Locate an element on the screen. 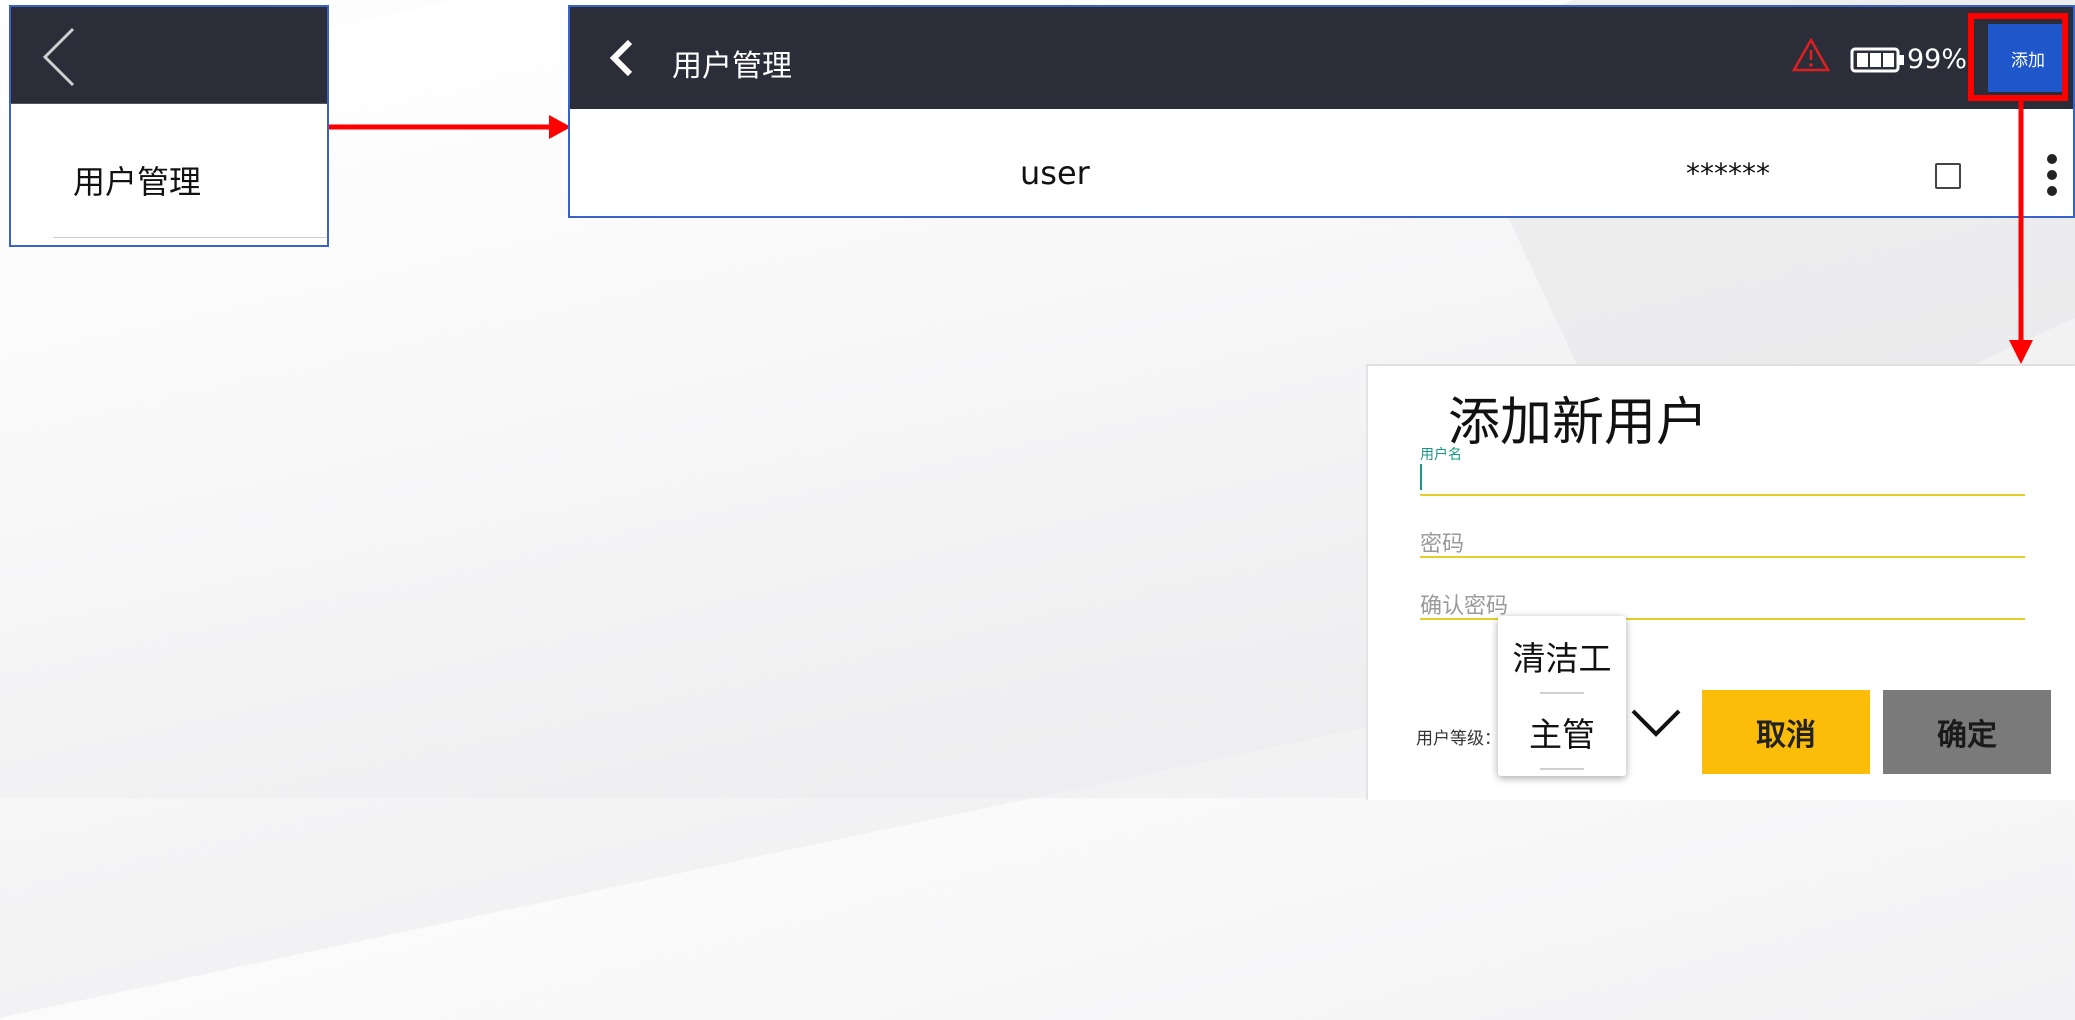 Image resolution: width=2075 pixels, height=1020 pixels. chevron-down-icon is located at coordinates (1656, 725).